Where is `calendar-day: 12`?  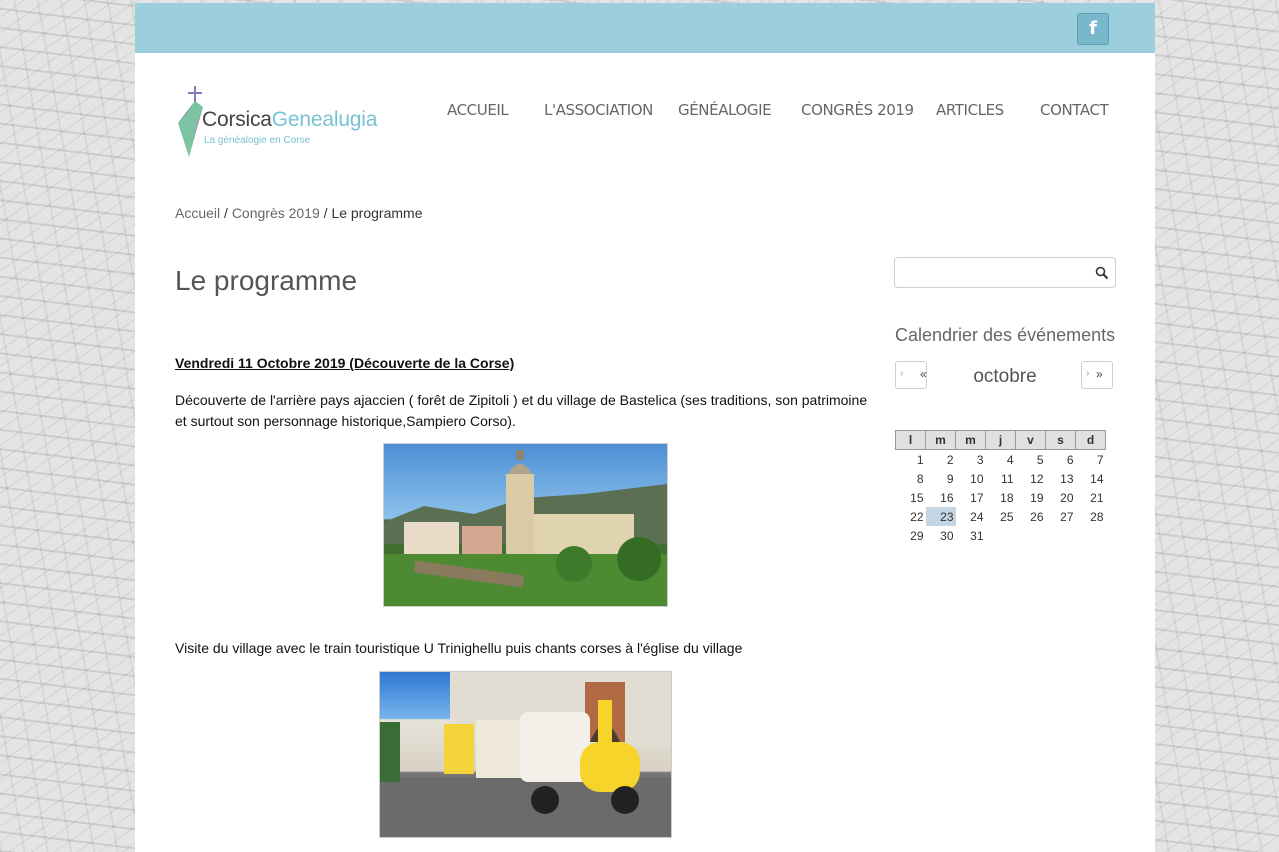 calendar-day: 12 is located at coordinates (1037, 478).